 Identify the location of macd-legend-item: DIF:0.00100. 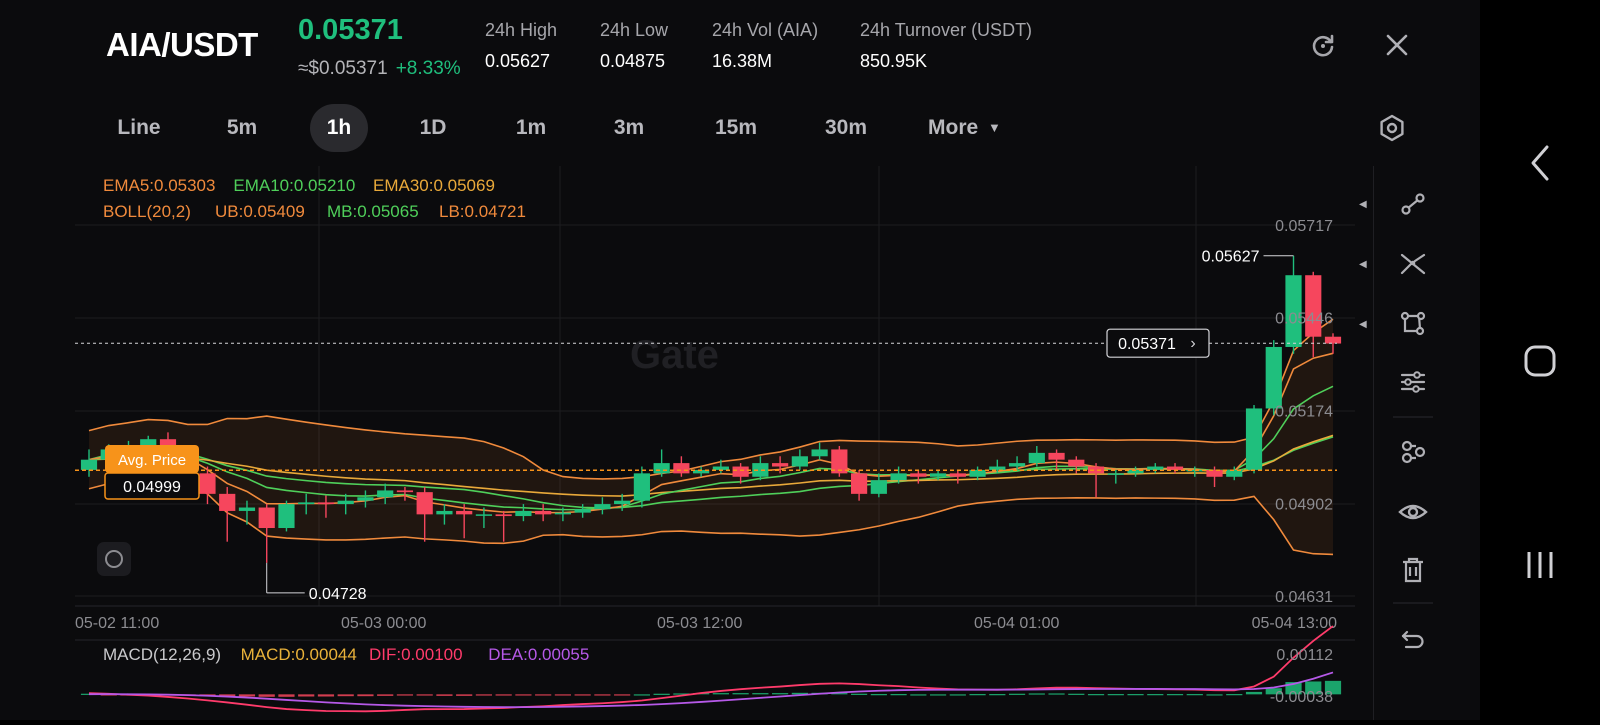
(416, 654).